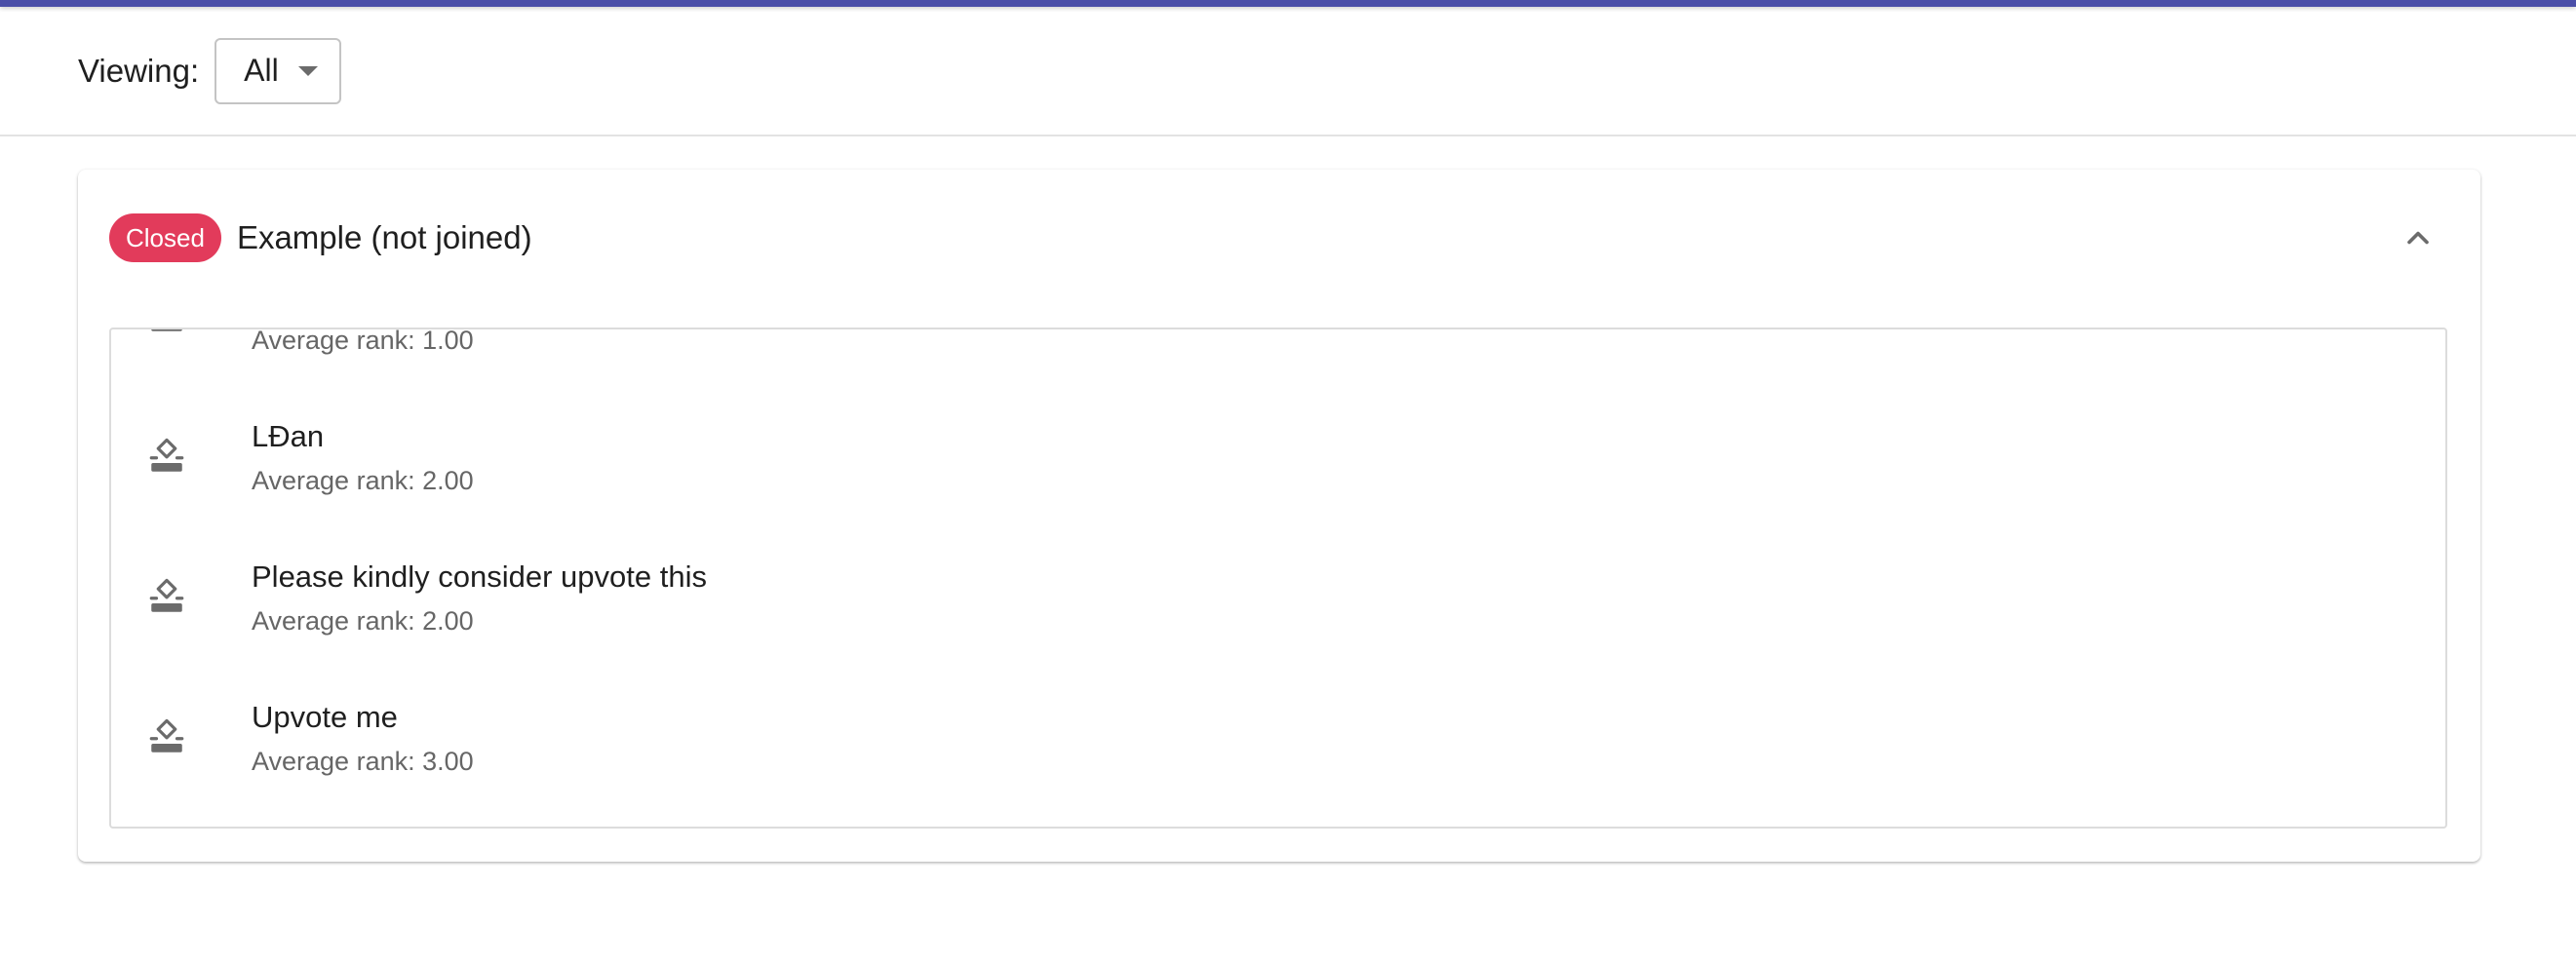  What do you see at coordinates (1288, 71) in the screenshot?
I see `filter-bar: Viewing: All` at bounding box center [1288, 71].